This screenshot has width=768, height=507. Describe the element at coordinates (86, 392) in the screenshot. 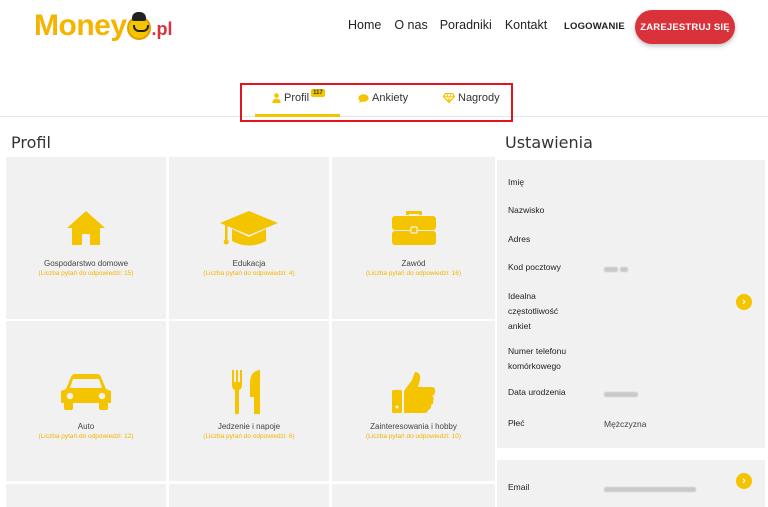

I see `car-icon` at that location.